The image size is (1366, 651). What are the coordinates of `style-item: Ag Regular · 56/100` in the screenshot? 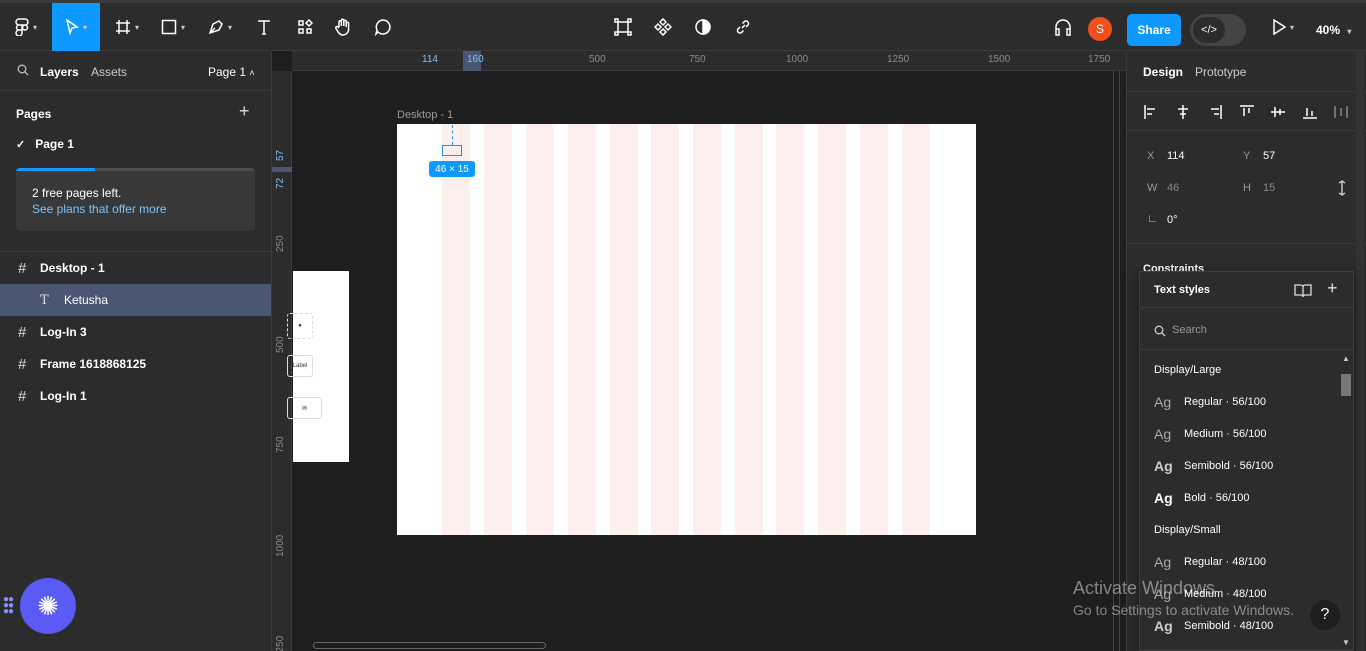 It's located at (1210, 402).